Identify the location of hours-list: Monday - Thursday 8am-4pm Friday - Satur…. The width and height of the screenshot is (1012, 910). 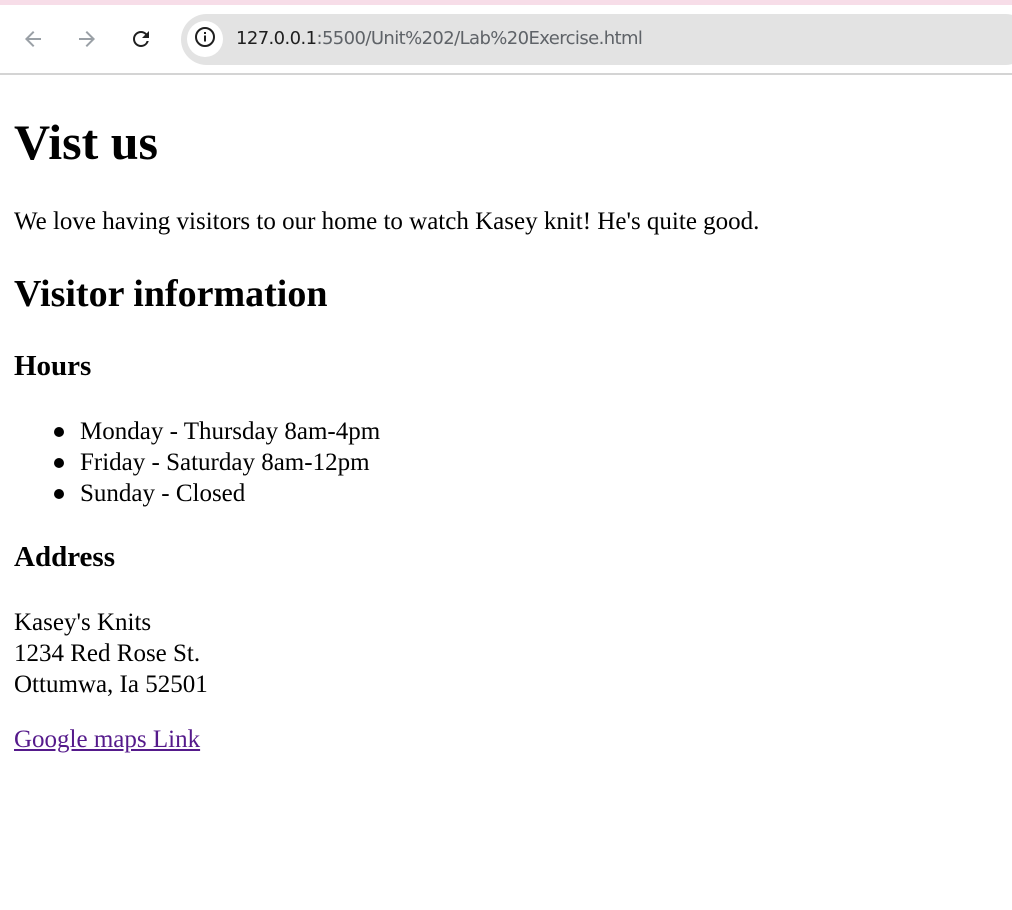
(217, 462).